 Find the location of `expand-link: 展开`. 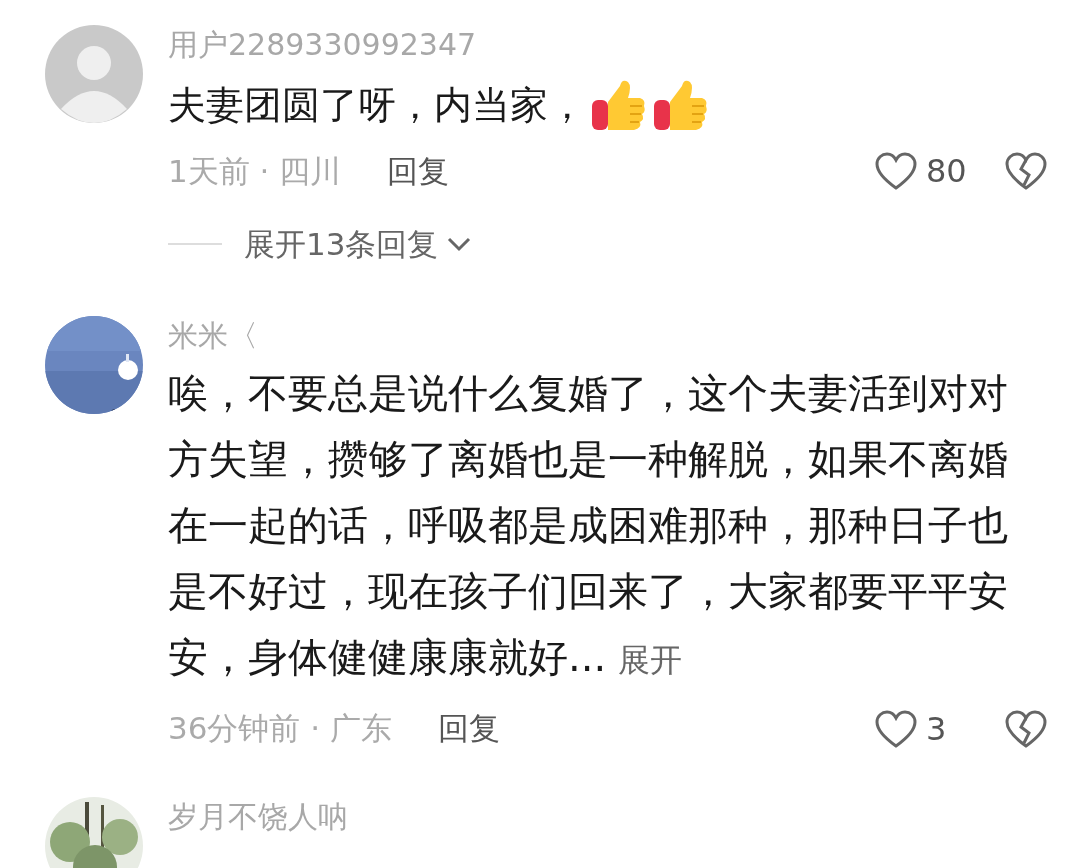

expand-link: 展开 is located at coordinates (650, 659).